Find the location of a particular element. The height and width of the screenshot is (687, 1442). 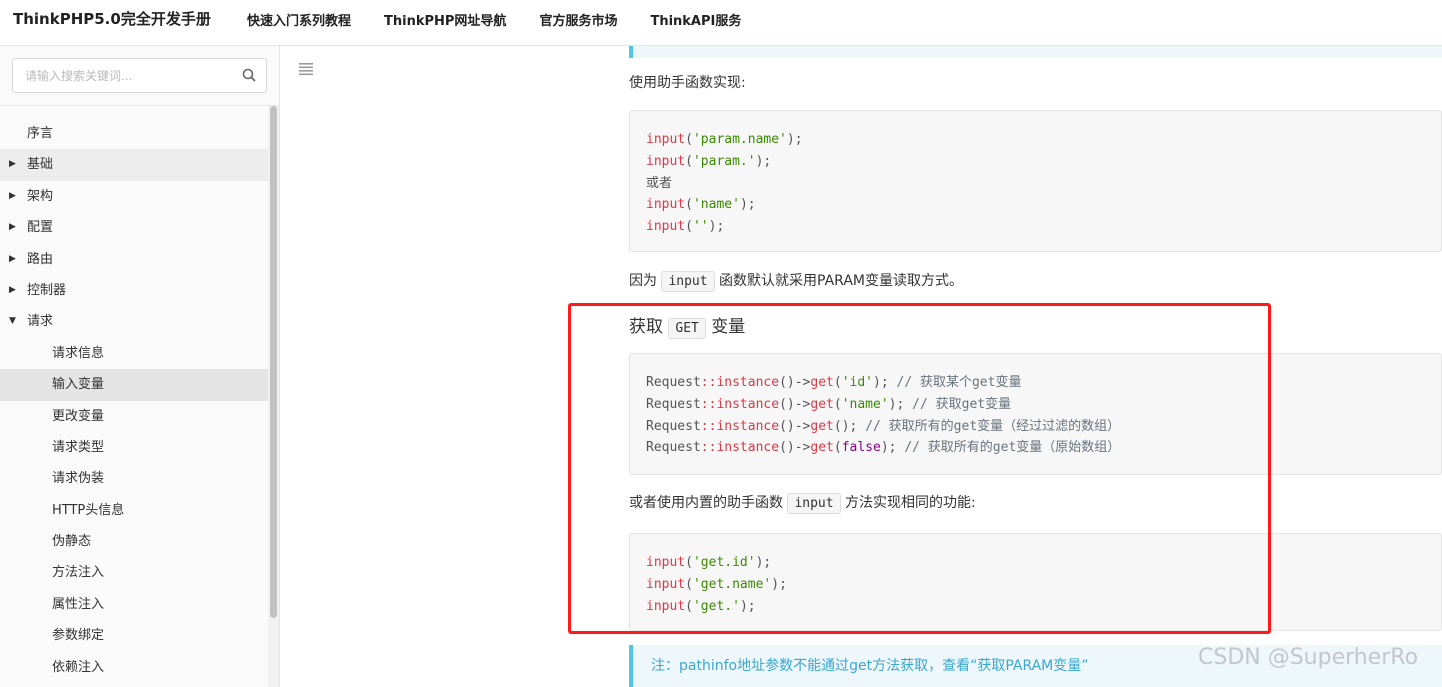

sidebar-item-label: 配置 is located at coordinates (40, 228).